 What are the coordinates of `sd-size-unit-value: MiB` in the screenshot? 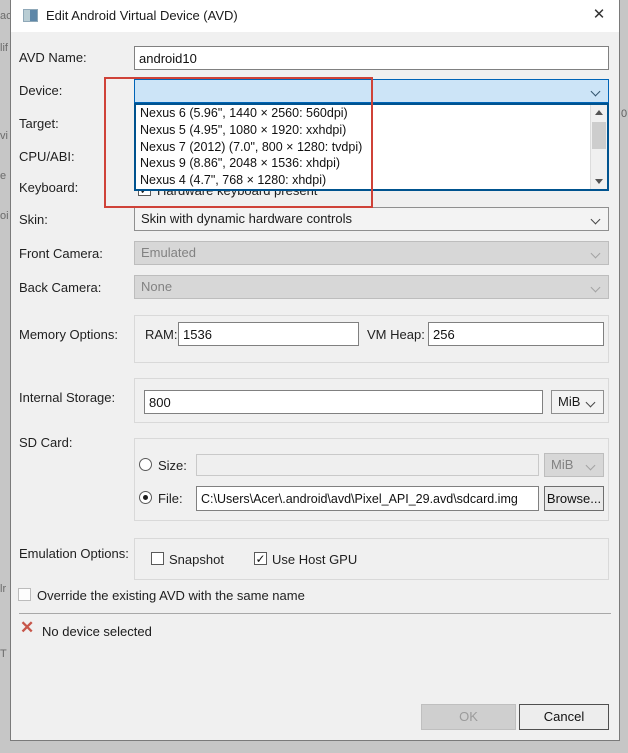 It's located at (562, 464).